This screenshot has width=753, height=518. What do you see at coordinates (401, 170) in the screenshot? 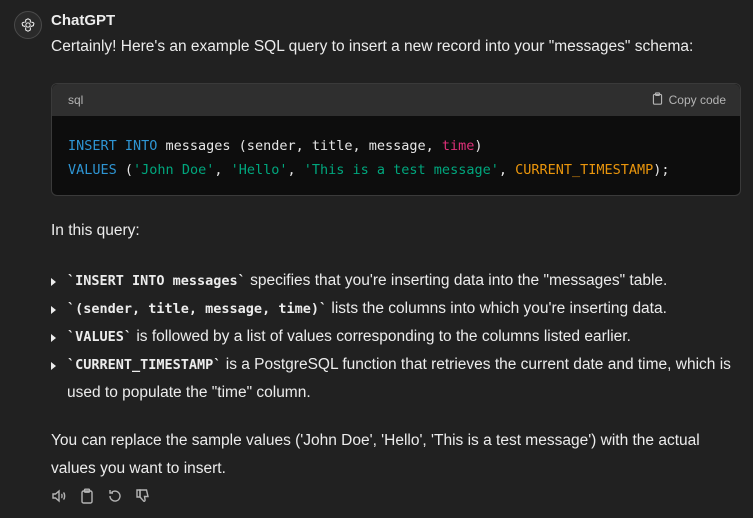
I see `code-string: 'This is a test message'` at bounding box center [401, 170].